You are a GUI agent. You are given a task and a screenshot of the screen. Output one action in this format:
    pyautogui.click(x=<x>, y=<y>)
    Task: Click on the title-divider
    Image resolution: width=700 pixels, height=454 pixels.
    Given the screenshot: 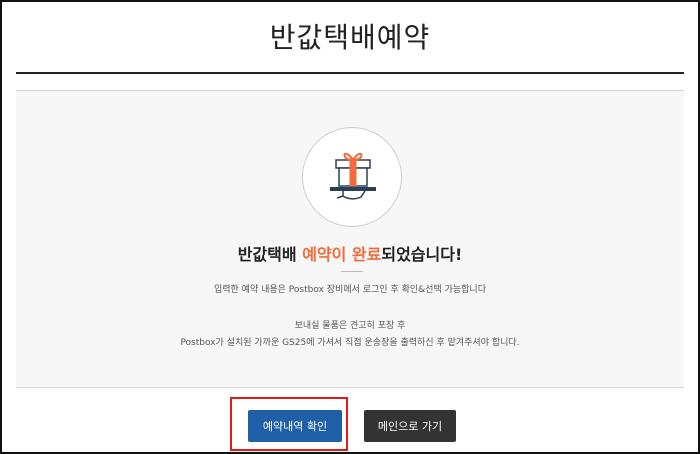 What is the action you would take?
    pyautogui.click(x=350, y=73)
    